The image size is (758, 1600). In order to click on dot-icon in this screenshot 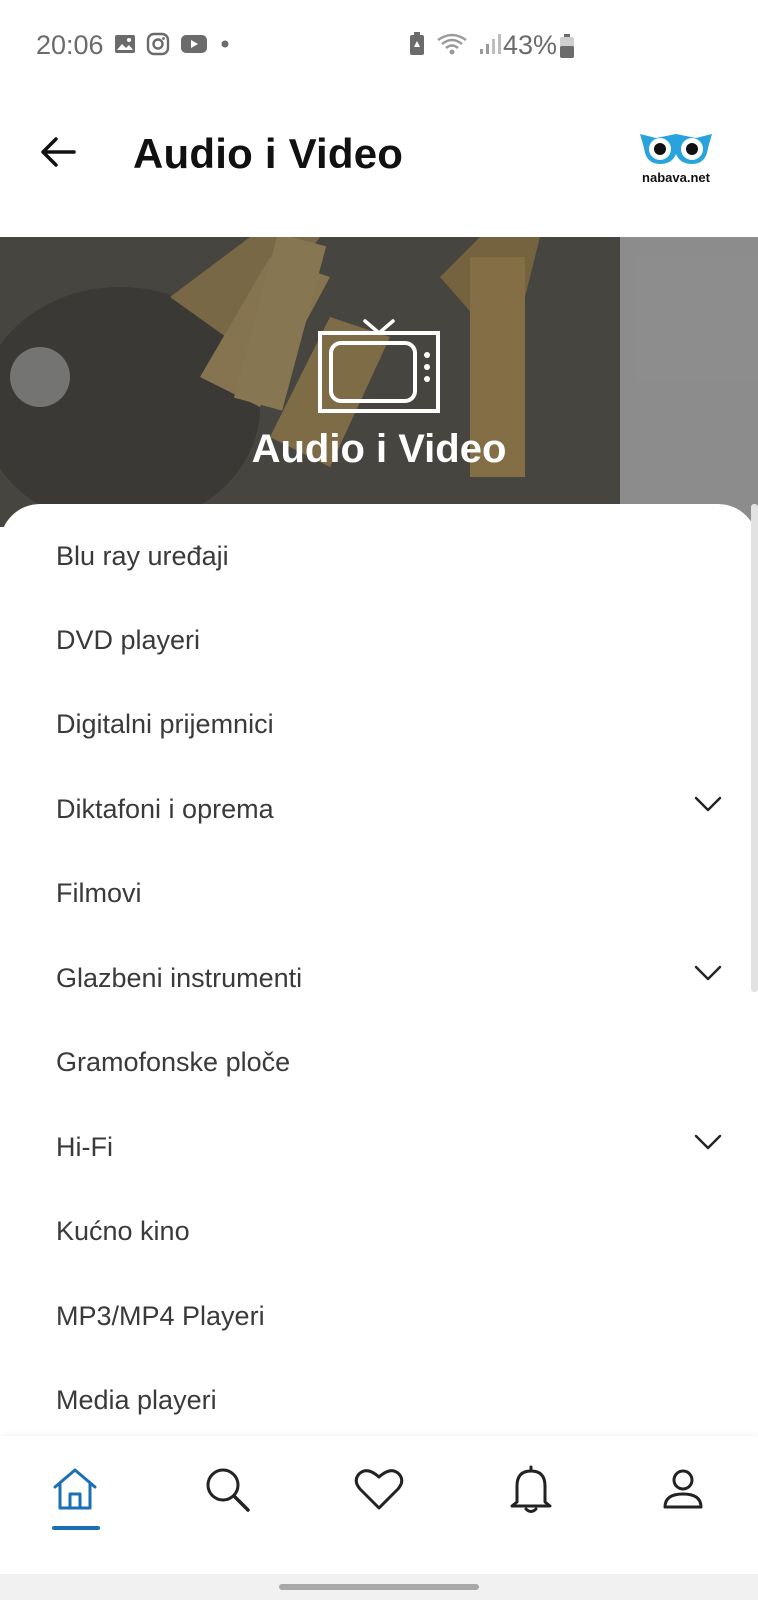, I will do `click(225, 46)`.